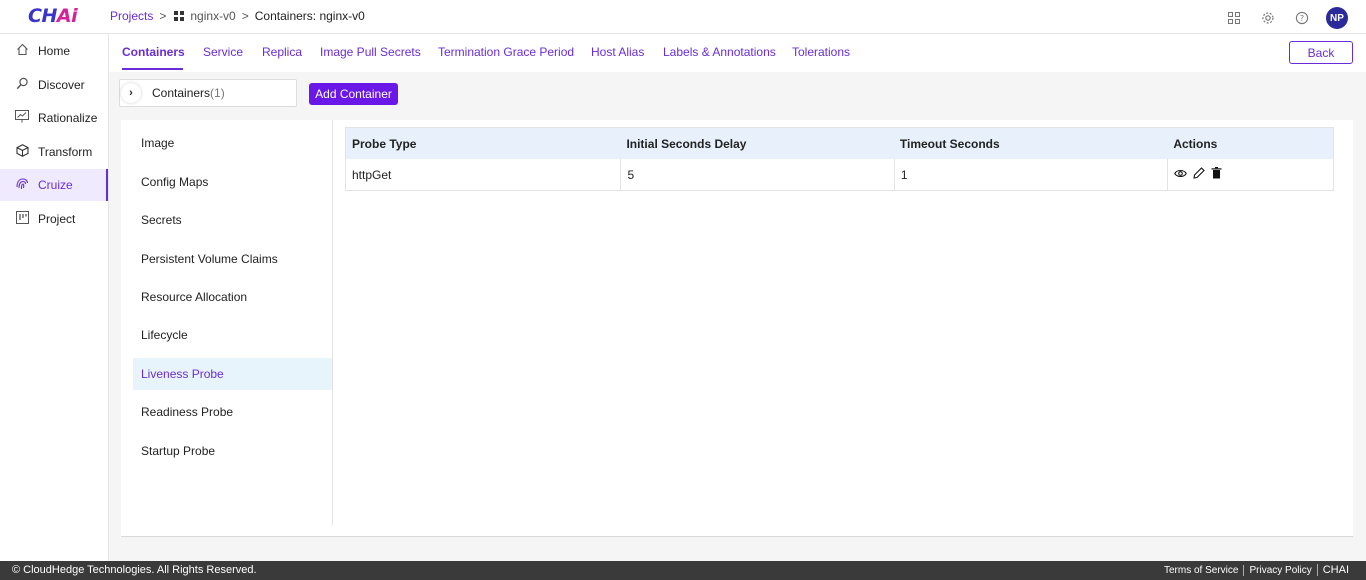 The image size is (1366, 580). What do you see at coordinates (212, 16) in the screenshot?
I see `breadcrumb-project: nginx-v0` at bounding box center [212, 16].